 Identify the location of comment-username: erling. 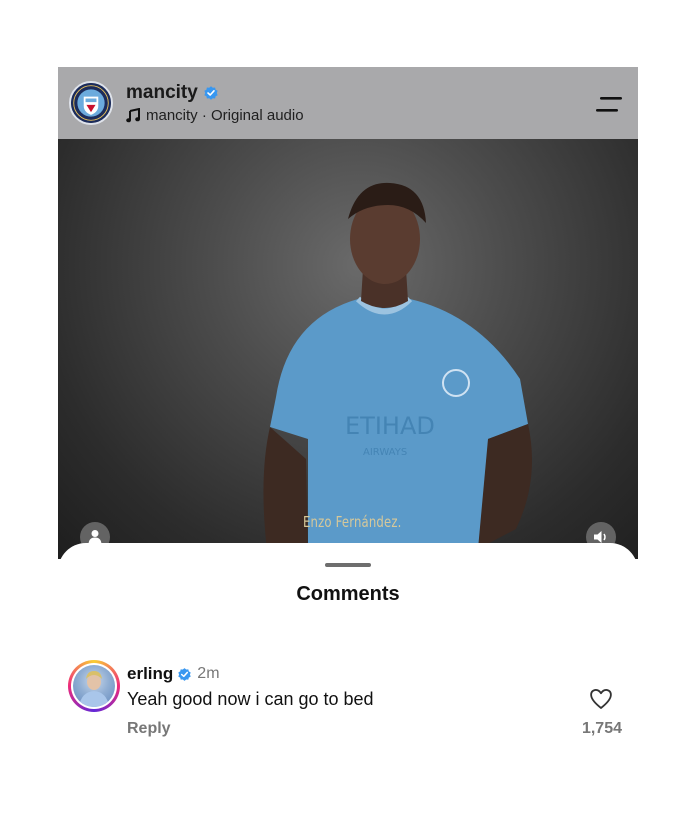
(150, 674).